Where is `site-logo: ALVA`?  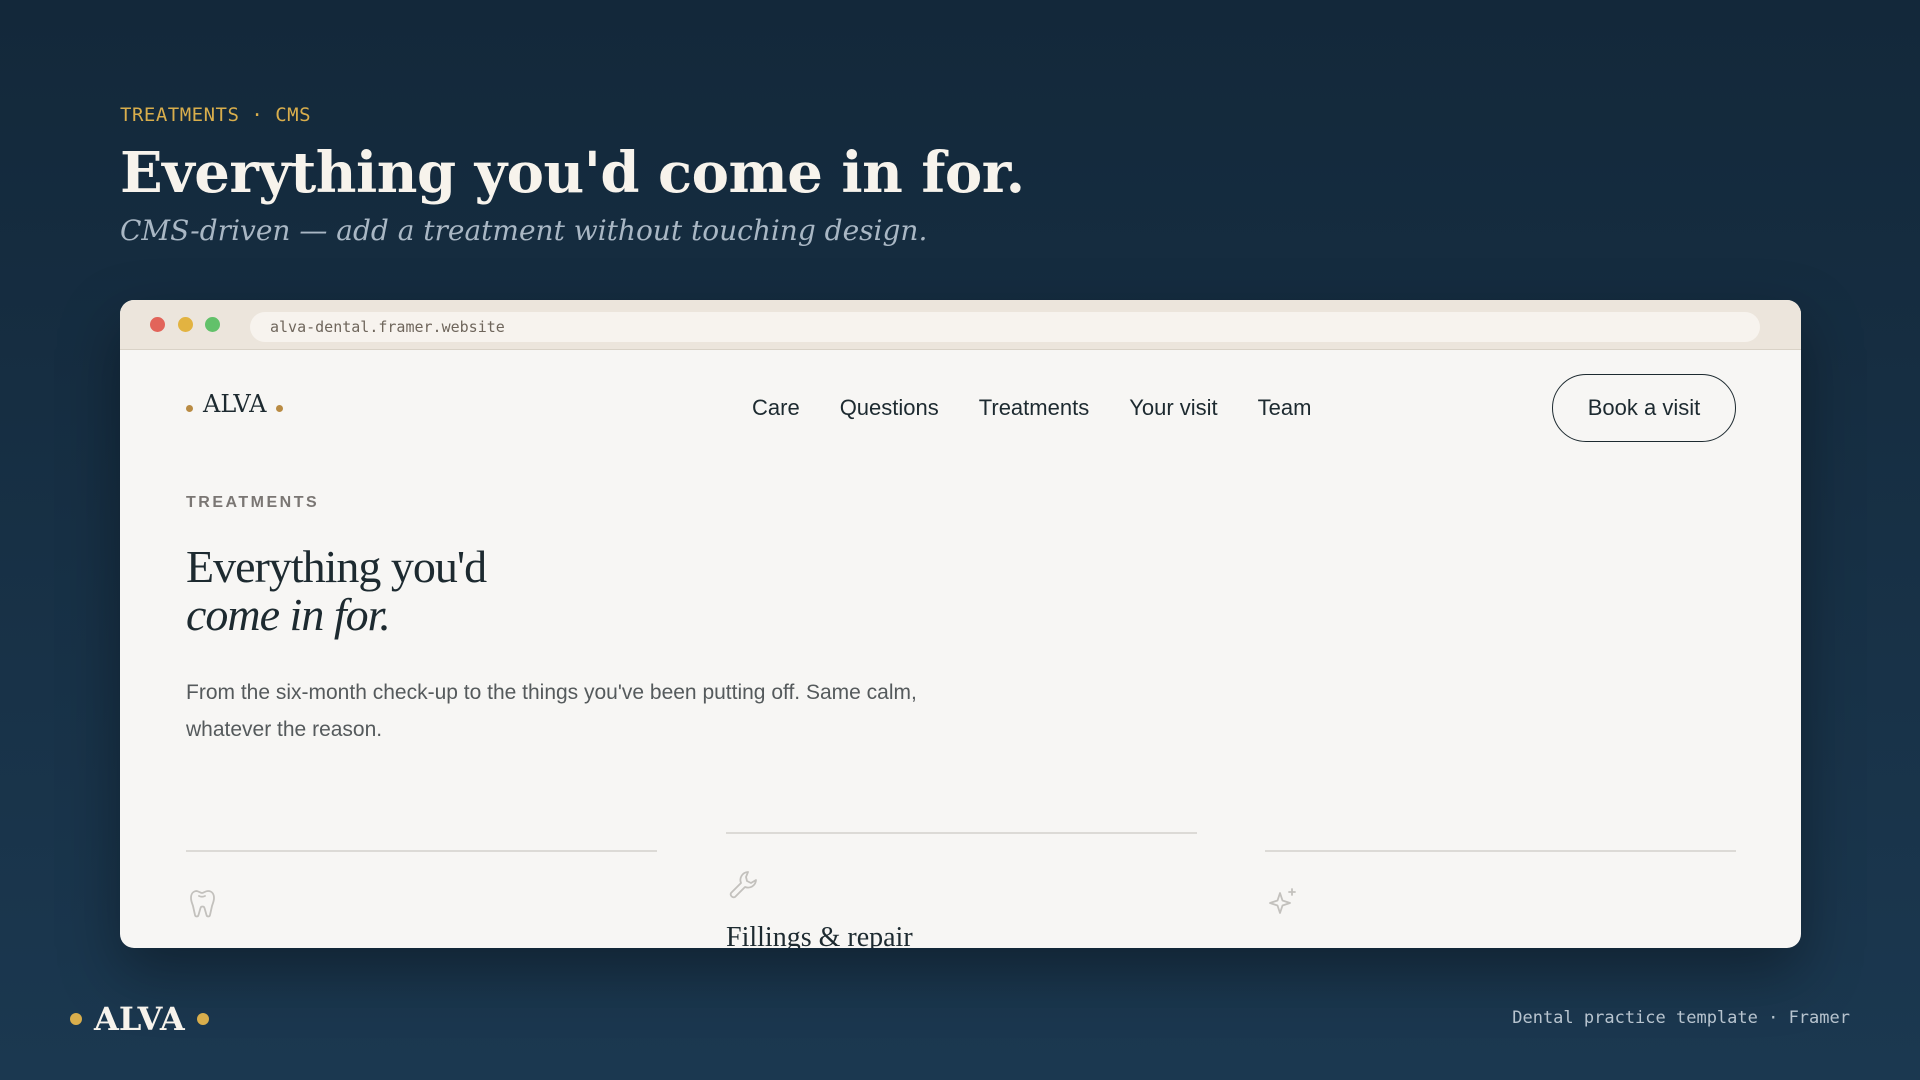 site-logo: ALVA is located at coordinates (235, 404).